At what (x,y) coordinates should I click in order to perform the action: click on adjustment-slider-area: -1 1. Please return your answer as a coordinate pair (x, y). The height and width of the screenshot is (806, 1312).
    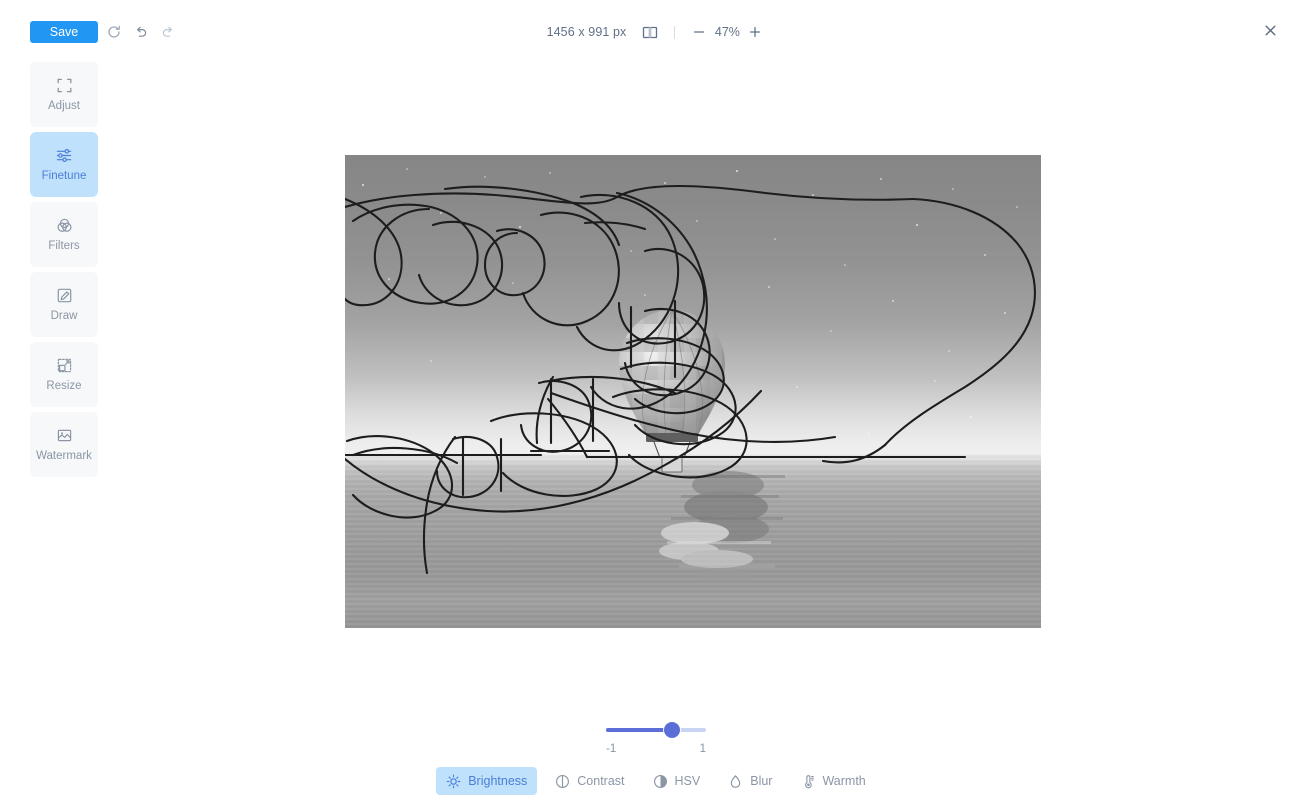
    Looking at the image, I should click on (656, 736).